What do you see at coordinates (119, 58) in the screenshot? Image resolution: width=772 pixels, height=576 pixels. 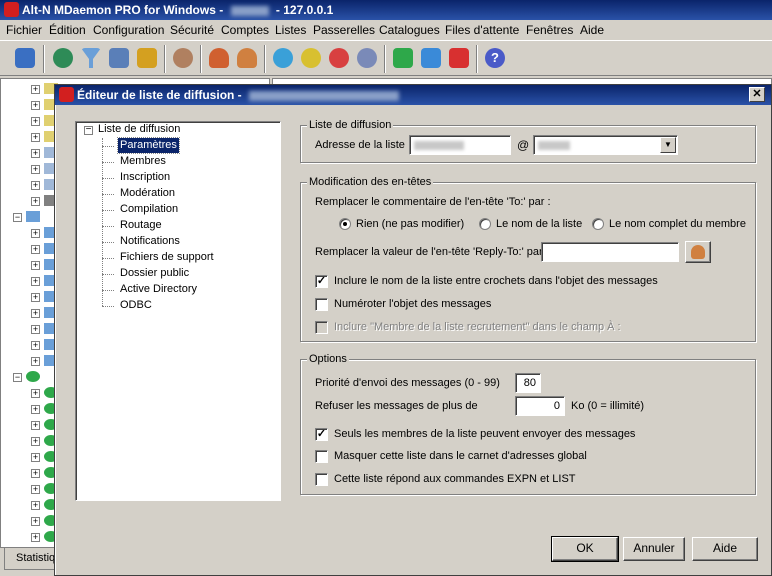 I see `security-scan-icon` at bounding box center [119, 58].